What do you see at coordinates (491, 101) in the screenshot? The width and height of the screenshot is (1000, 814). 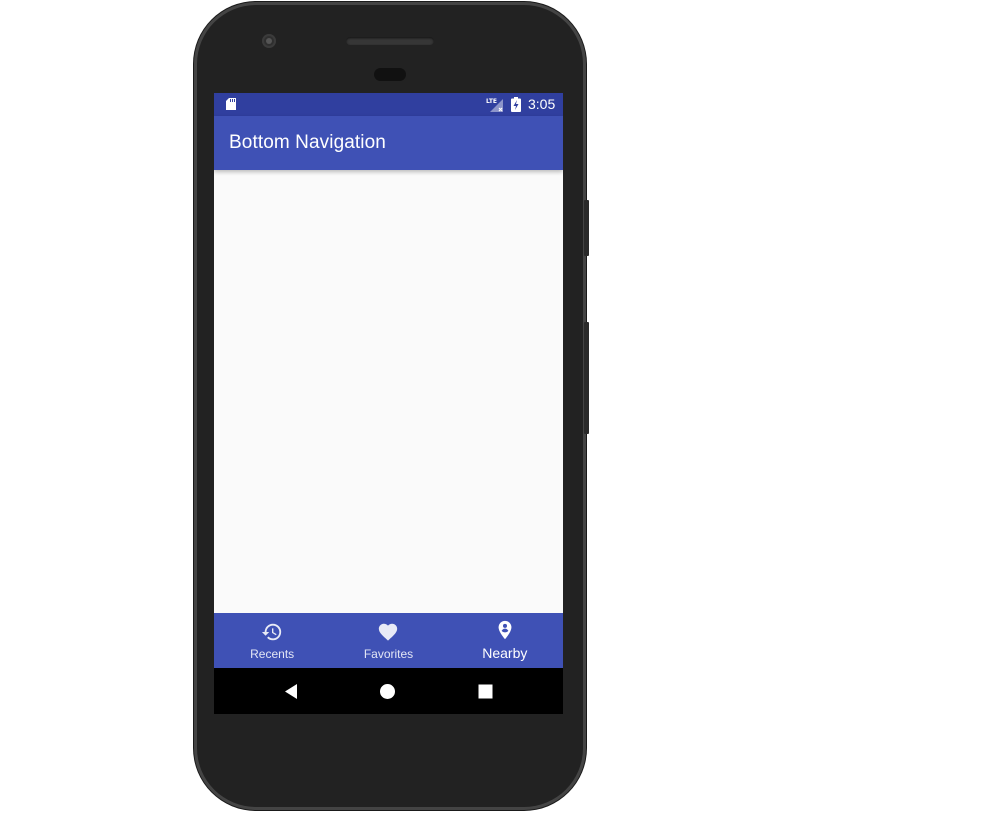 I see `network-label: LTE` at bounding box center [491, 101].